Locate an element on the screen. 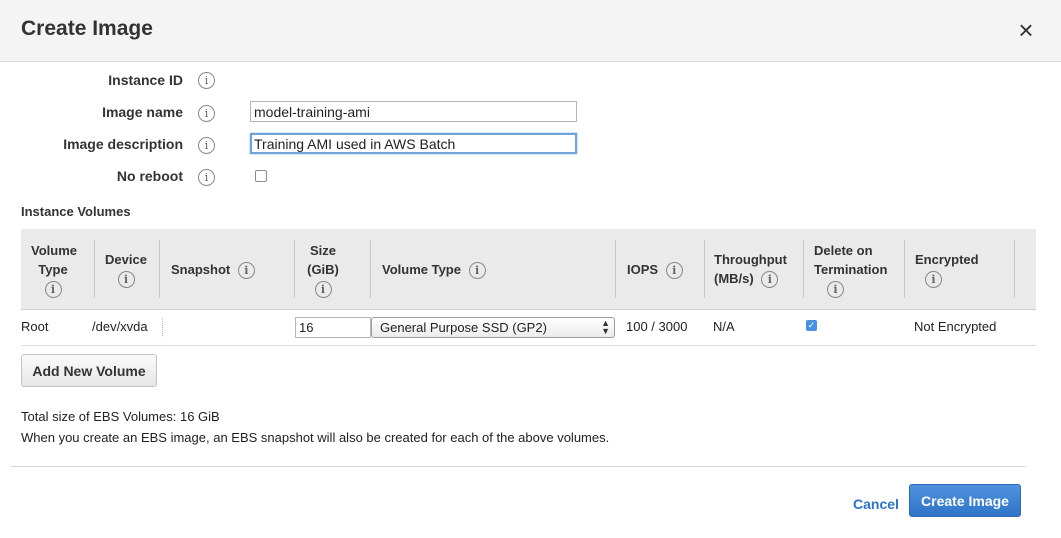  header-snapshot-label: Snapshot is located at coordinates (201, 269).